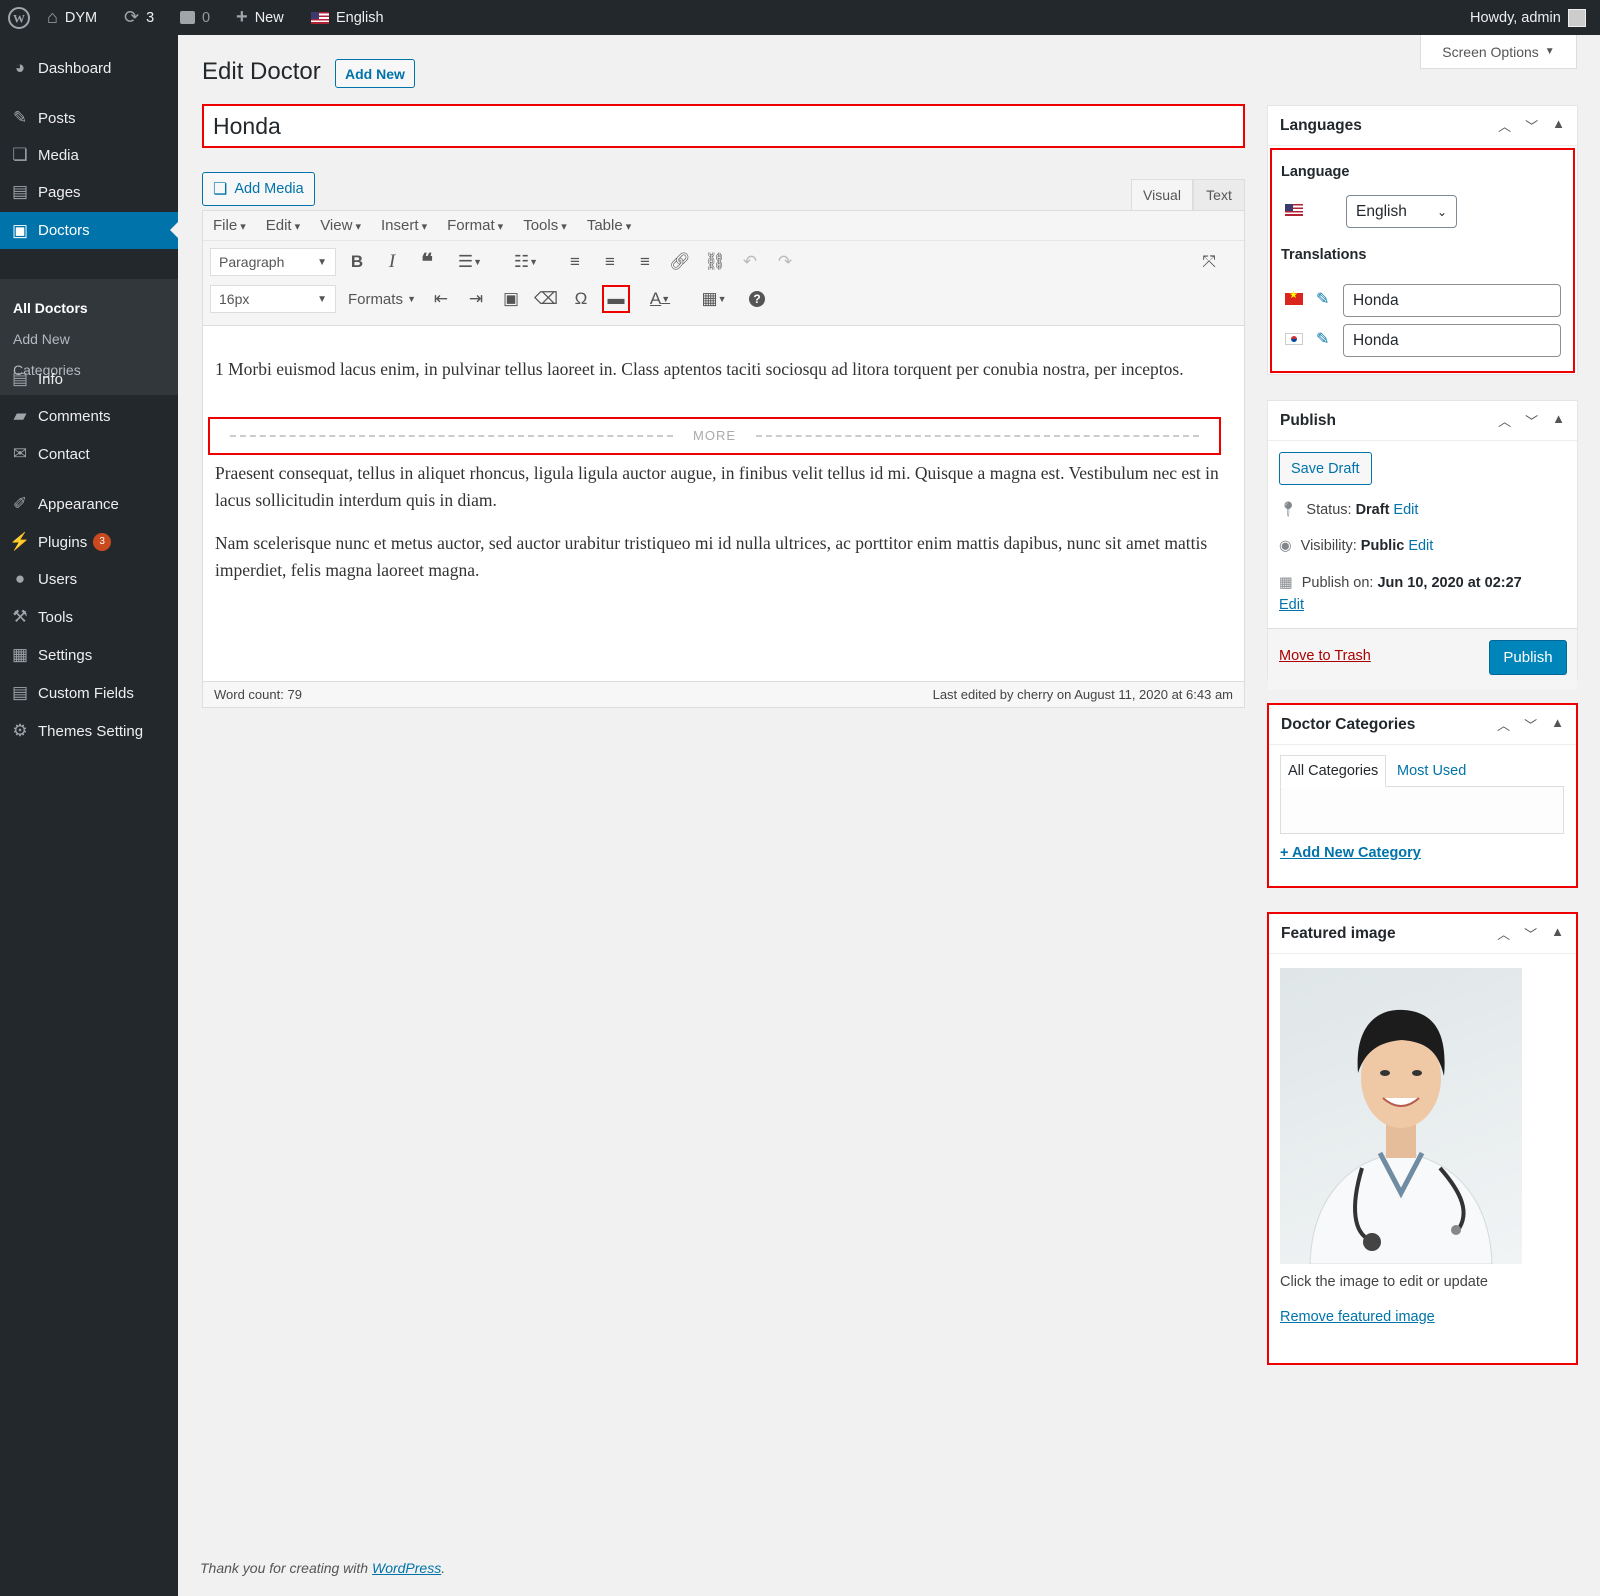  I want to click on paragraph-select: Paragraph ▼, so click(273, 262).